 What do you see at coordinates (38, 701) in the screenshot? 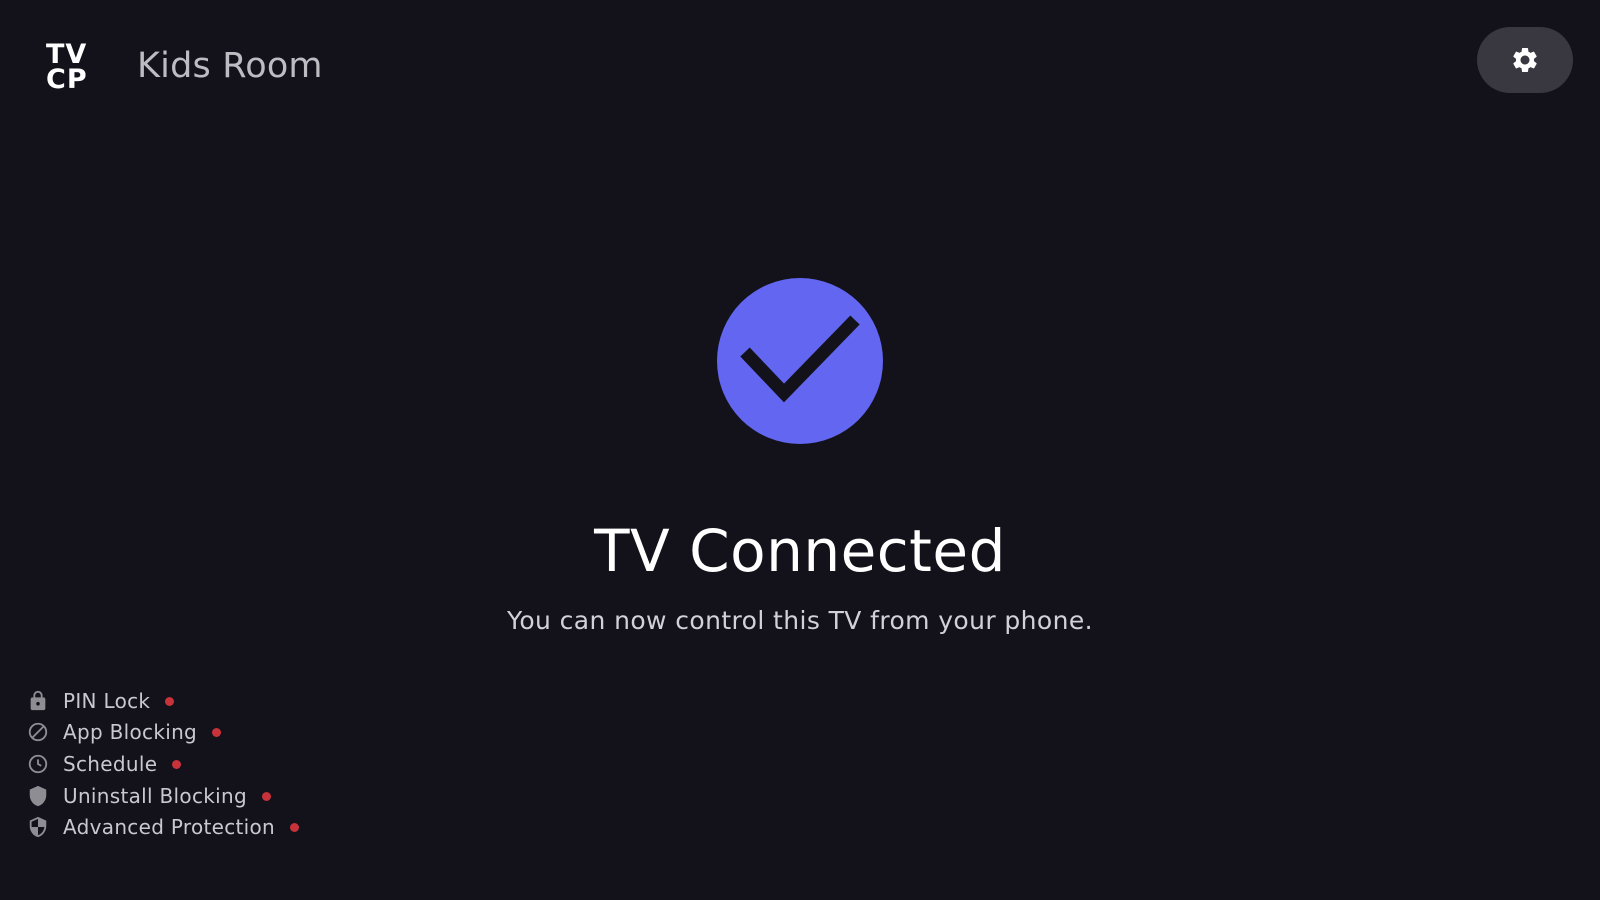
I see `lock-icon` at bounding box center [38, 701].